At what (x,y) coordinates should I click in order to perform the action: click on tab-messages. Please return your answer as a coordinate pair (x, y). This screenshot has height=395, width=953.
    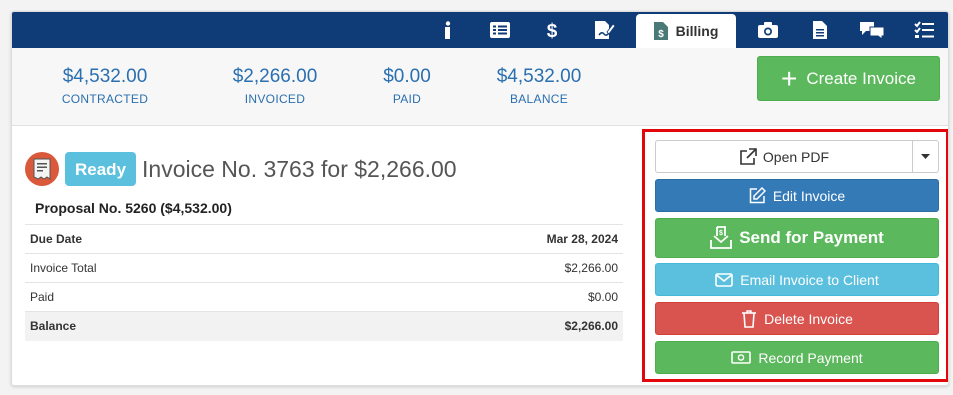
    Looking at the image, I should click on (872, 30).